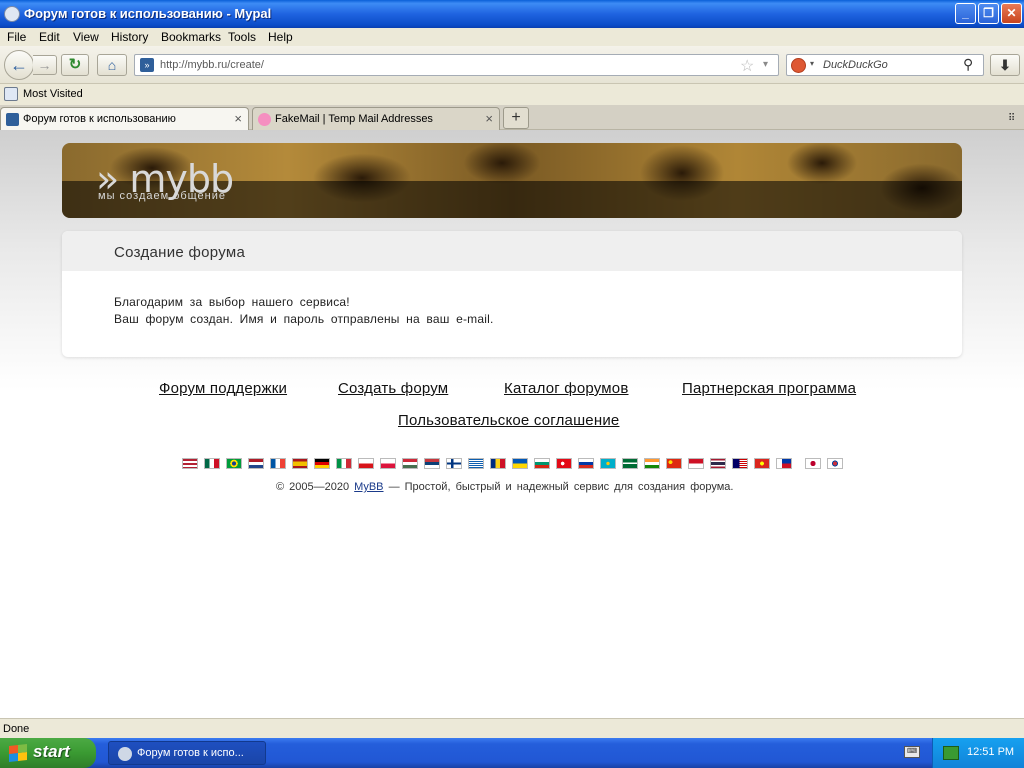 The image size is (1024, 768). What do you see at coordinates (1011, 118) in the screenshot?
I see `tab-list-icon: ⠿` at bounding box center [1011, 118].